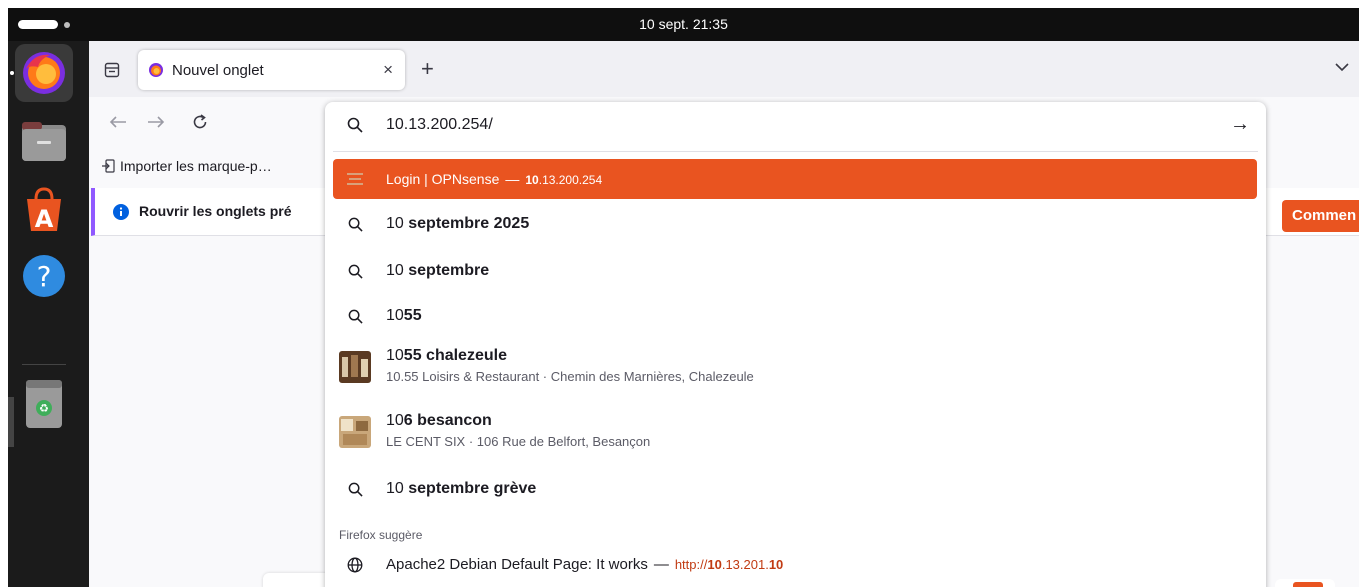 This screenshot has height=587, width=1367. What do you see at coordinates (461, 488) in the screenshot?
I see `suggestion-label: 10 septembre grève` at bounding box center [461, 488].